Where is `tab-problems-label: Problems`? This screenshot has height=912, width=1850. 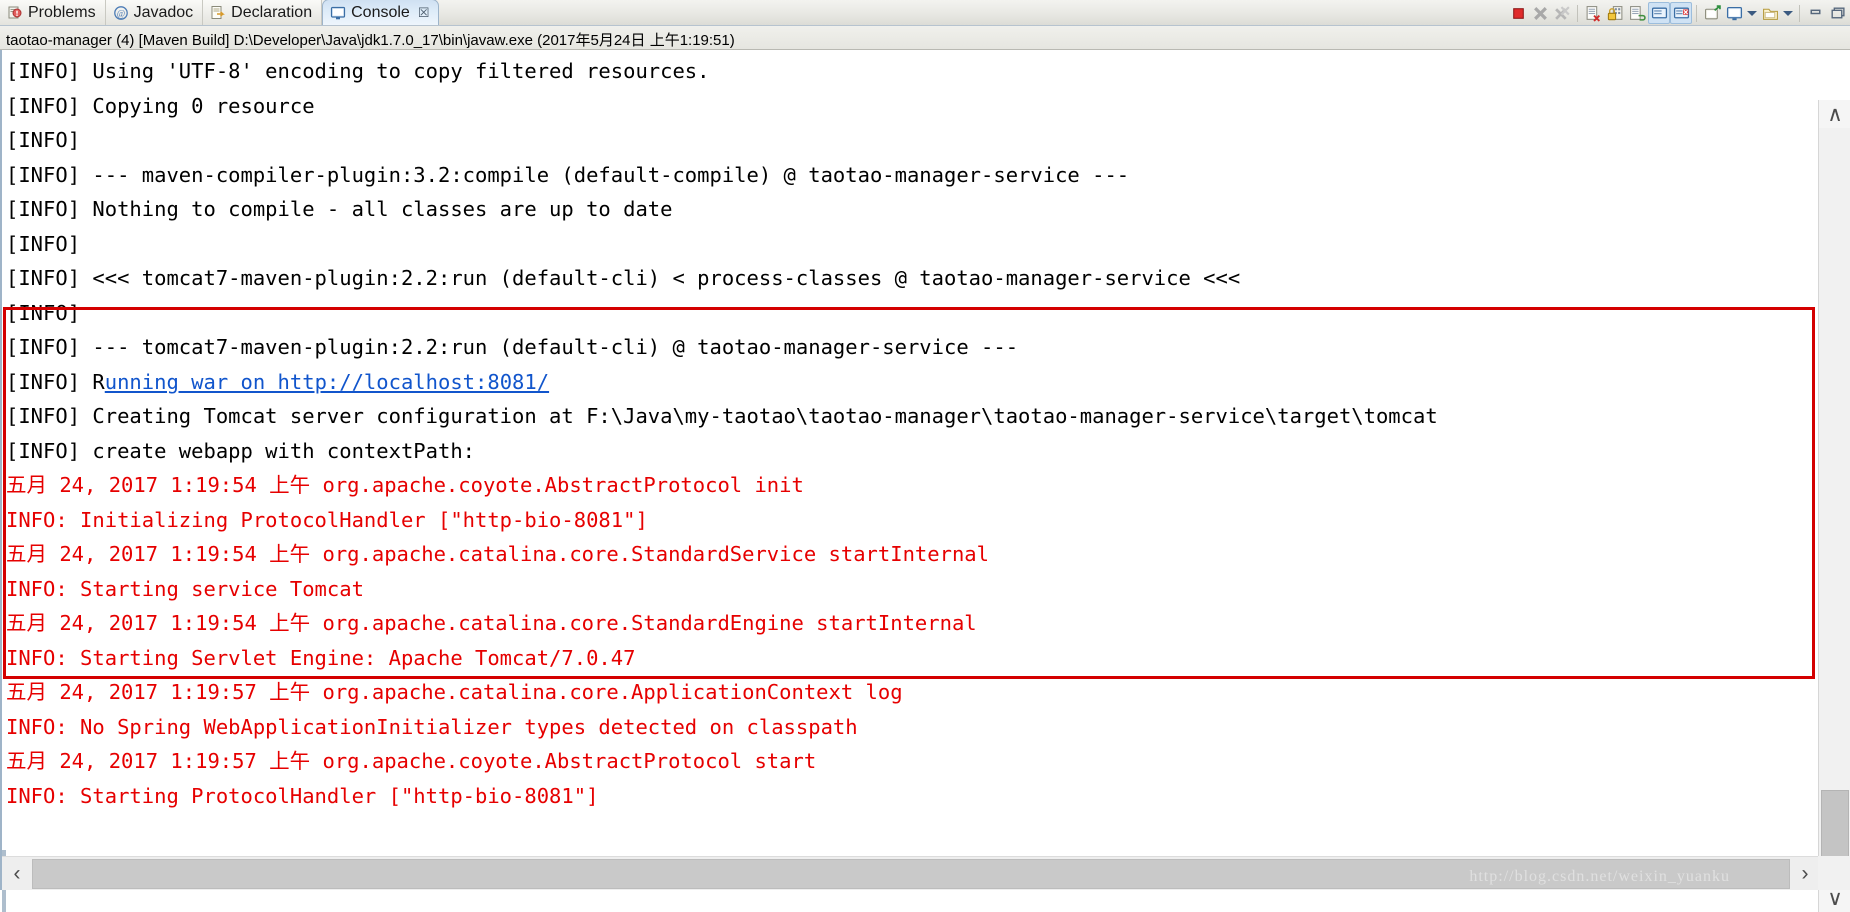 tab-problems-label: Problems is located at coordinates (62, 12).